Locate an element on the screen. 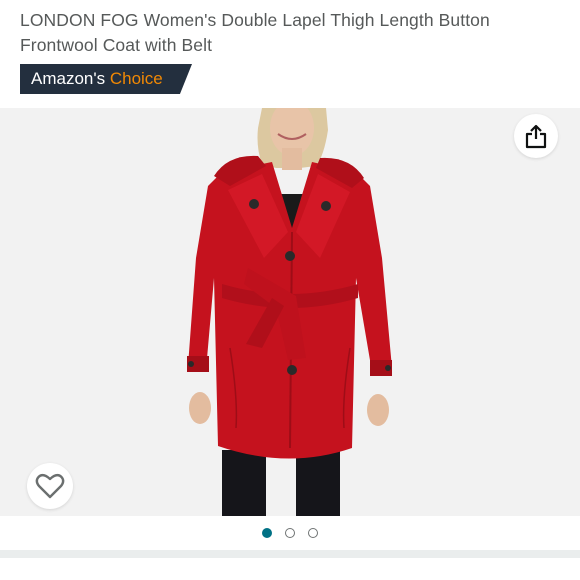 This screenshot has width=580, height=580. section-divider is located at coordinates (290, 554).